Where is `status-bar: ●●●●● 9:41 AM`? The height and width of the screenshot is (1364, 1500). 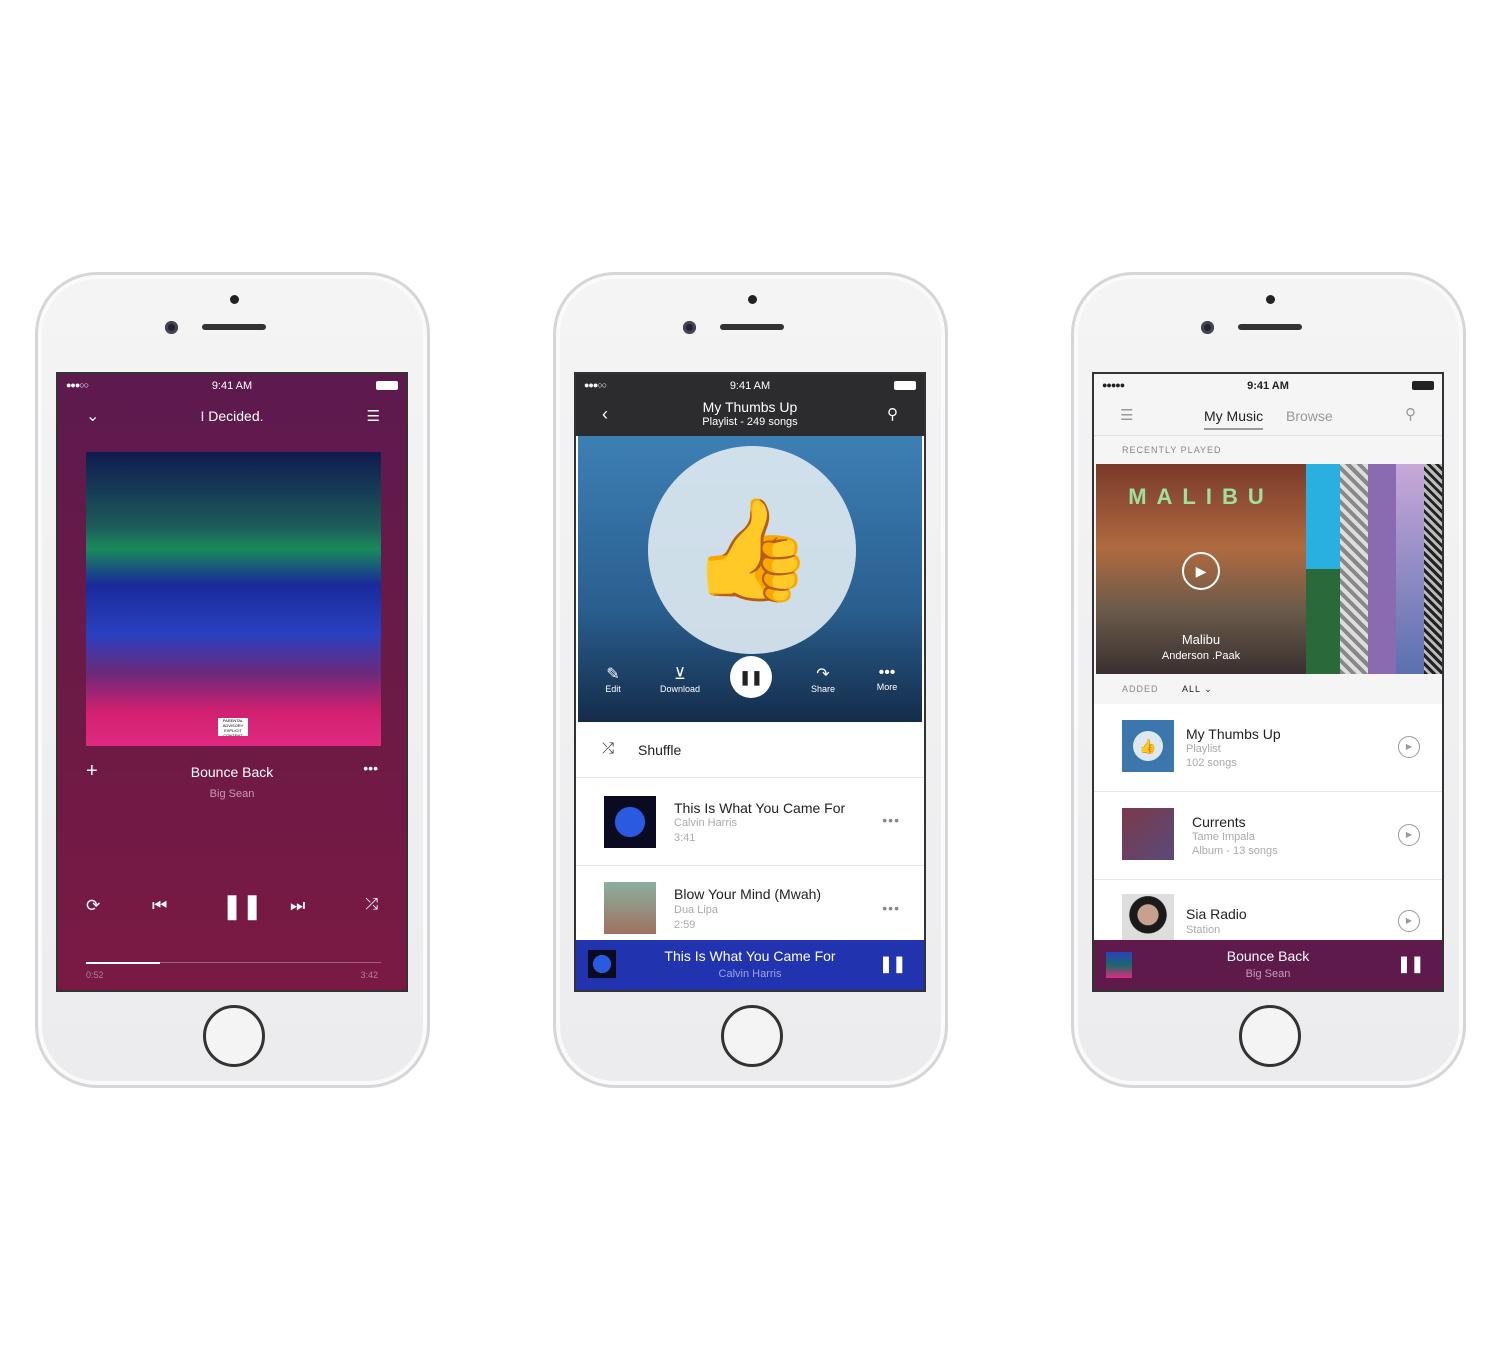
status-bar: ●●●●● 9:41 AM is located at coordinates (1268, 386).